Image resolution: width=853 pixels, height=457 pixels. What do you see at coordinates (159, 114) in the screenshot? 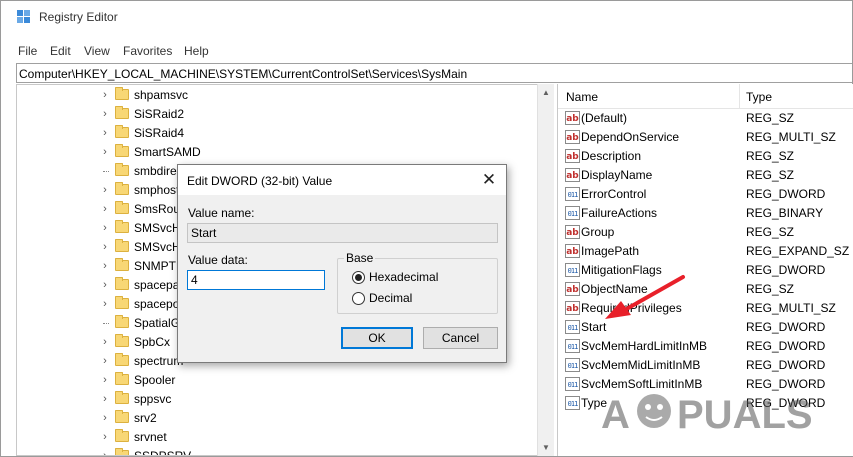
I see `tree-item-label: SiSRaid2` at bounding box center [159, 114].